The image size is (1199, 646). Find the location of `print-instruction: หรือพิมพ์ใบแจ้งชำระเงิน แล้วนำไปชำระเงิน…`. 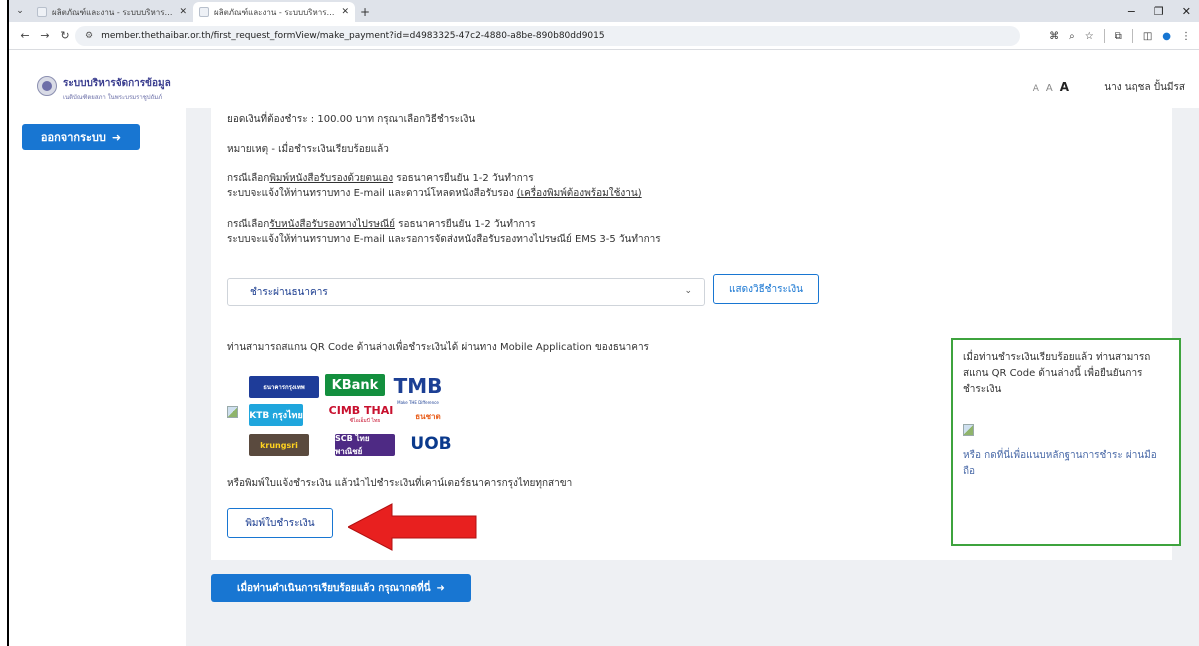

print-instruction: หรือพิมพ์ใบแจ้งชำระเงิน แล้วนำไปชำระเงิน… is located at coordinates (400, 483).